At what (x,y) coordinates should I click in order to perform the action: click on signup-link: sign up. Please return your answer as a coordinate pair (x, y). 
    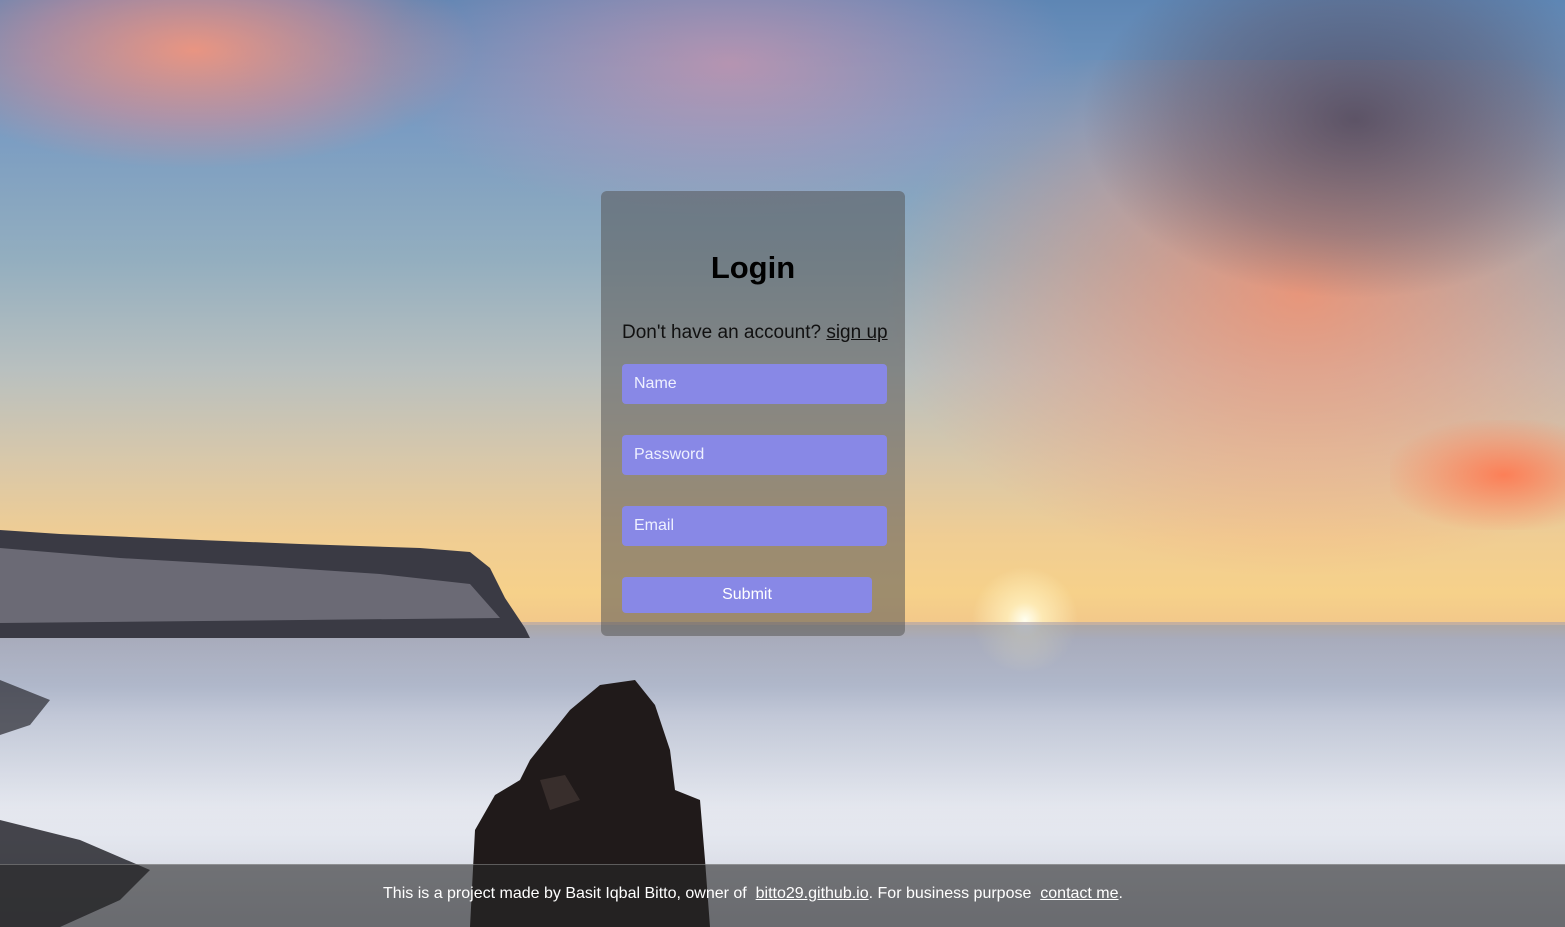
    Looking at the image, I should click on (856, 332).